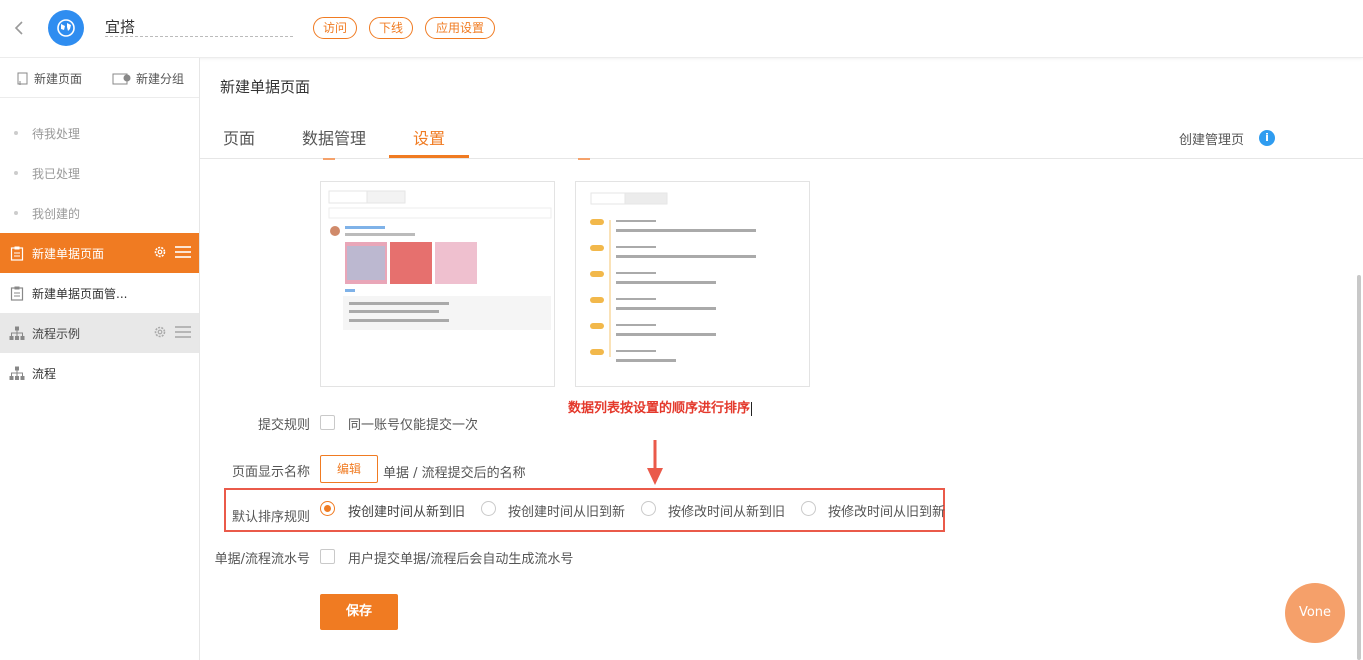 Image resolution: width=1363 pixels, height=660 pixels. What do you see at coordinates (99, 78) in the screenshot?
I see `sidebar-actions: 新建页面 新建分组` at bounding box center [99, 78].